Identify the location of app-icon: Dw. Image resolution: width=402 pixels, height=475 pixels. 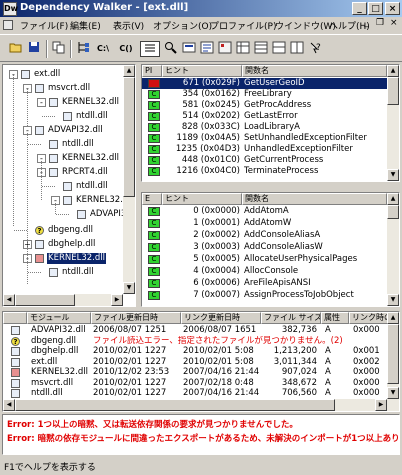
(10, 9).